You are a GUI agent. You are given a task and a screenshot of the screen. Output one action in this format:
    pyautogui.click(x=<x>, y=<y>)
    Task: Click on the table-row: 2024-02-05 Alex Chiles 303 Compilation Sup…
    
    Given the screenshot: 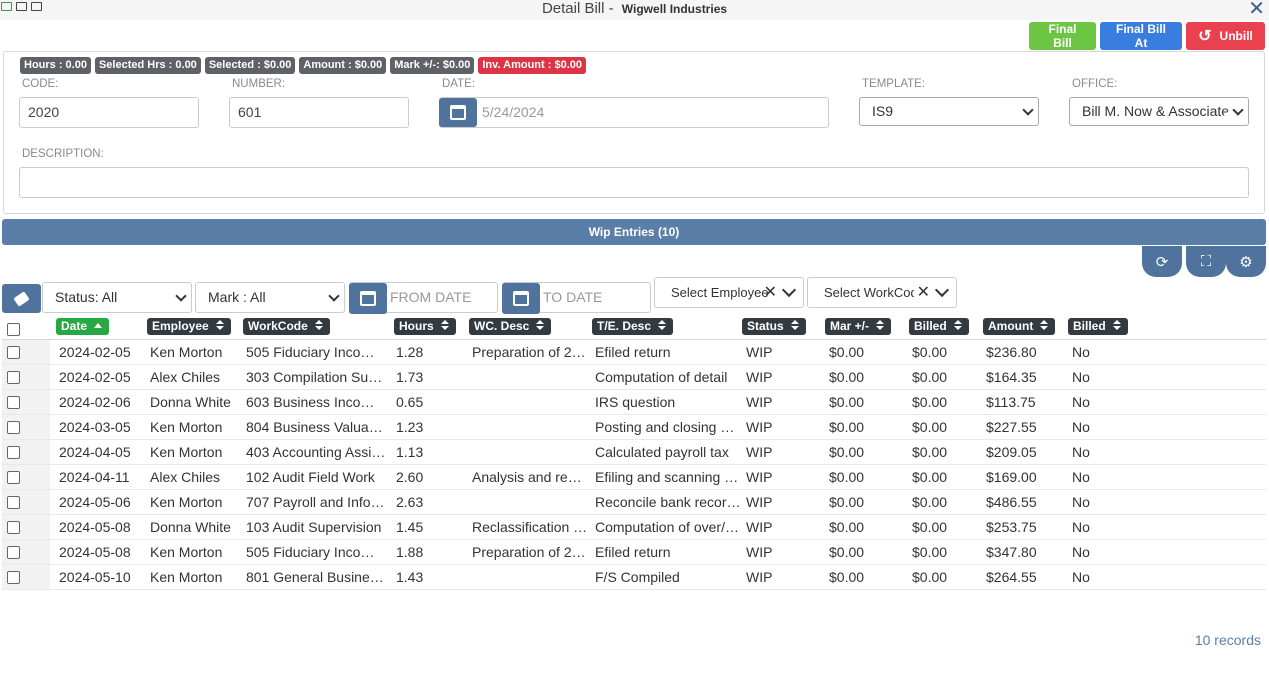 What is the action you would take?
    pyautogui.click(x=634, y=377)
    